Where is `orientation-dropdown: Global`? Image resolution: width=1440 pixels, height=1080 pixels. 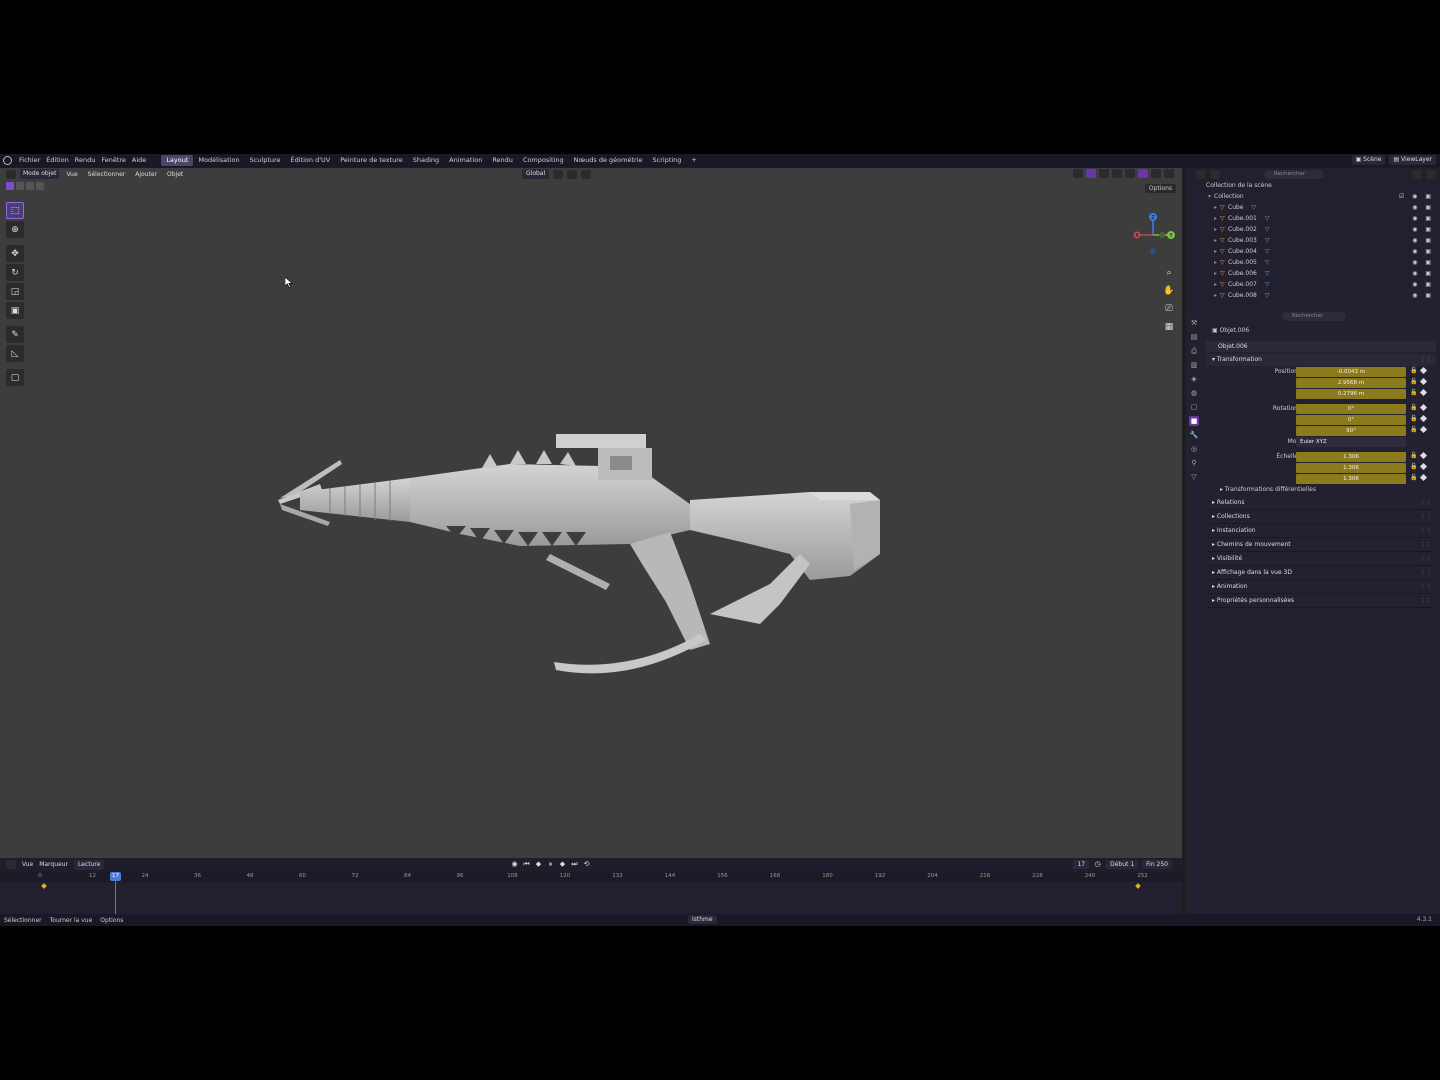
orientation-dropdown: Global is located at coordinates (536, 174).